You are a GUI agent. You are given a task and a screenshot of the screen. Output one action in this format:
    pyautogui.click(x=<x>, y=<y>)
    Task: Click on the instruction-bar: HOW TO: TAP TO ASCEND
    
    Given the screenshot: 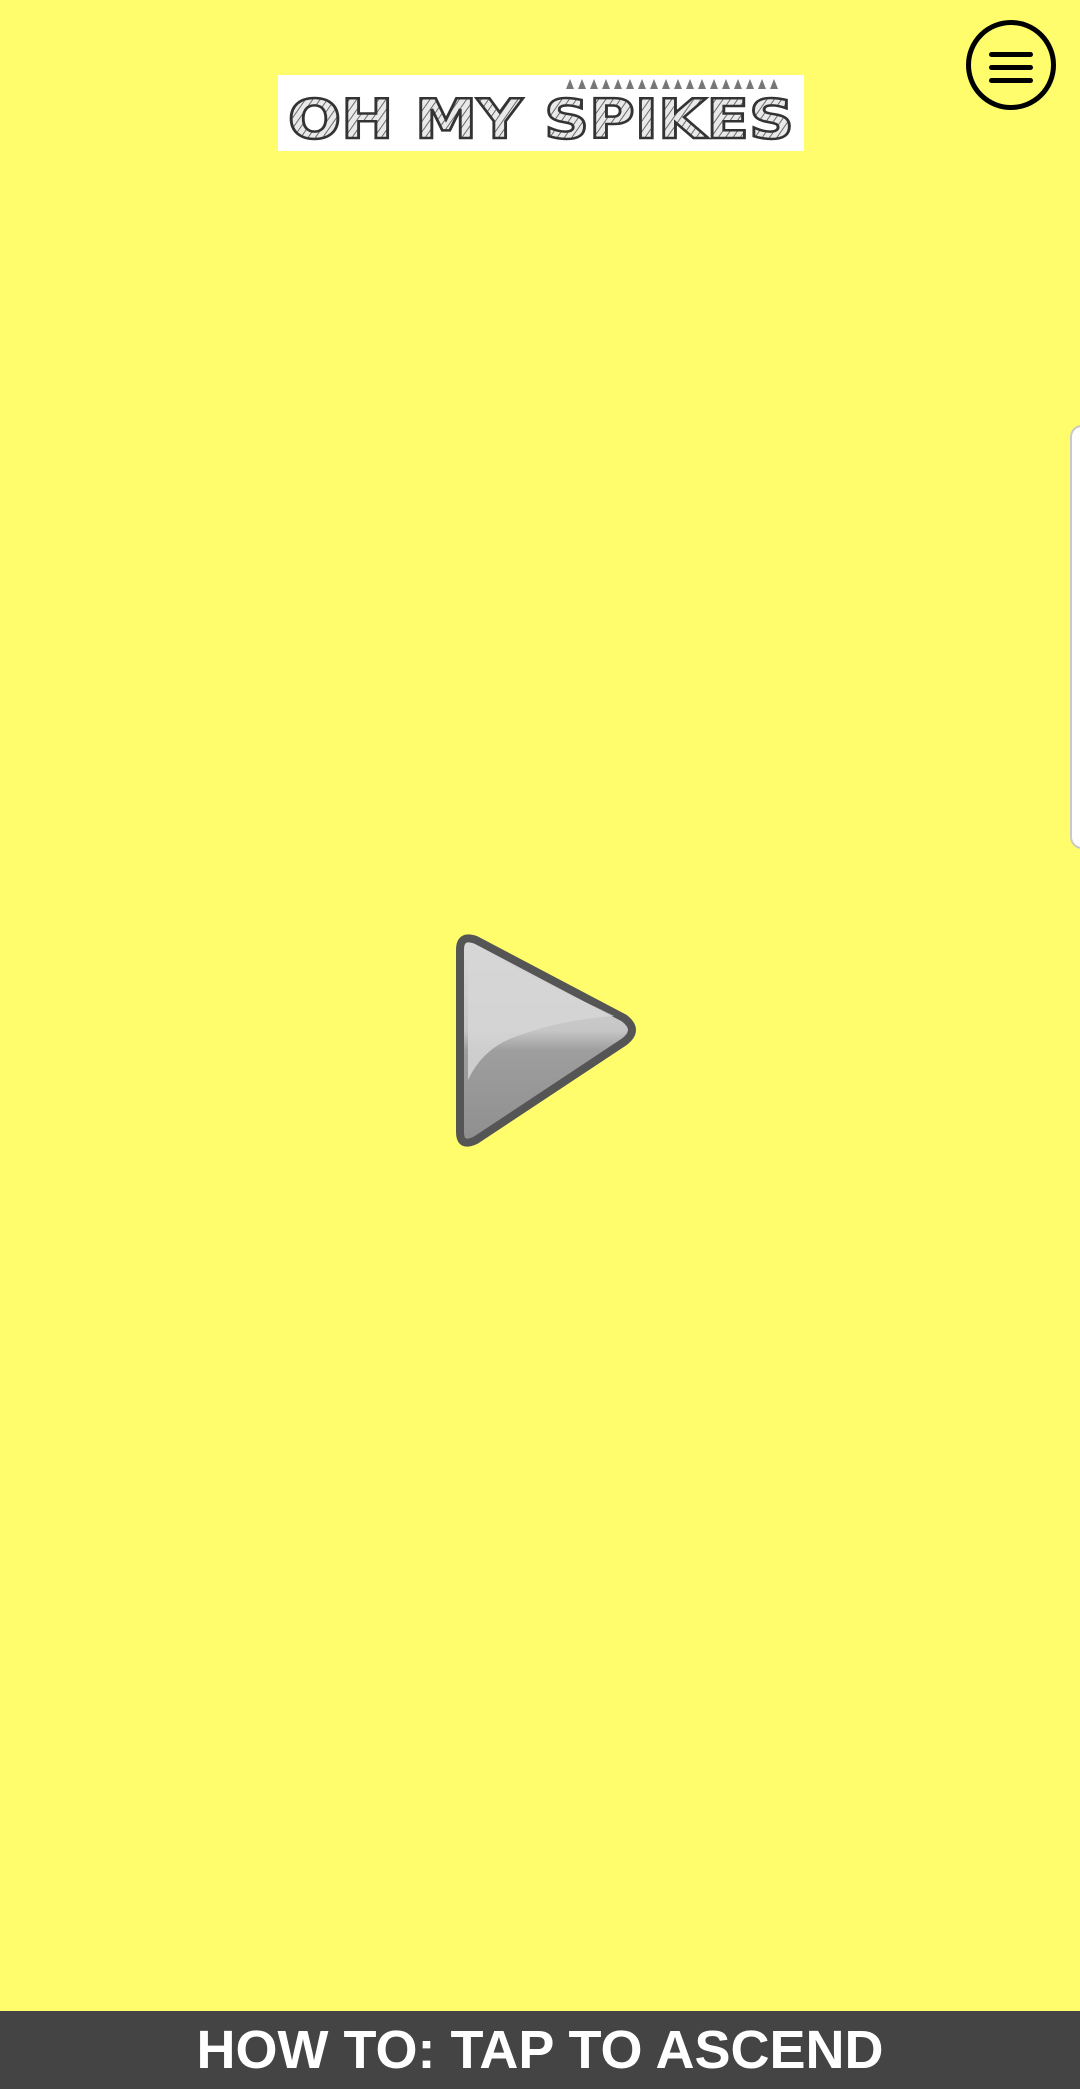 What is the action you would take?
    pyautogui.click(x=540, y=2050)
    